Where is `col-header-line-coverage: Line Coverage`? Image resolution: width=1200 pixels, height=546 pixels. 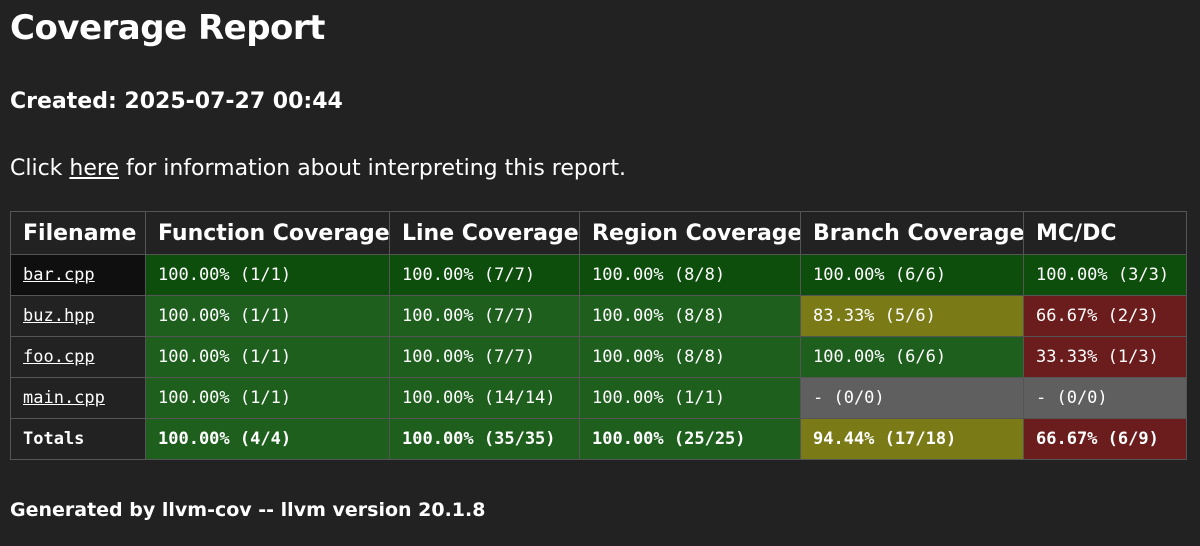
col-header-line-coverage: Line Coverage is located at coordinates (484, 233).